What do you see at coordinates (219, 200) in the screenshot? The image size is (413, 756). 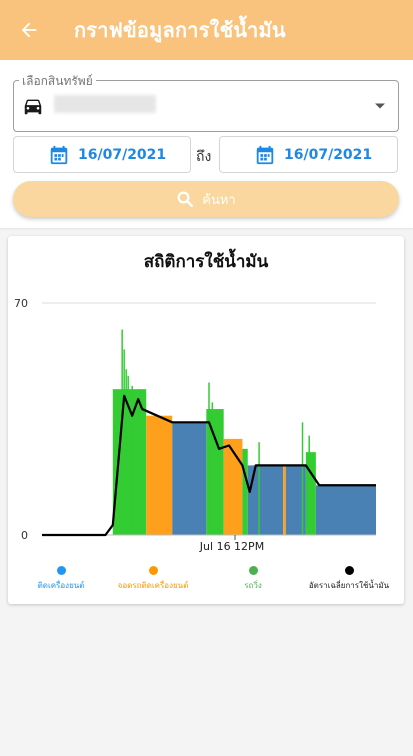 I see `search-button-label: ค้นหา` at bounding box center [219, 200].